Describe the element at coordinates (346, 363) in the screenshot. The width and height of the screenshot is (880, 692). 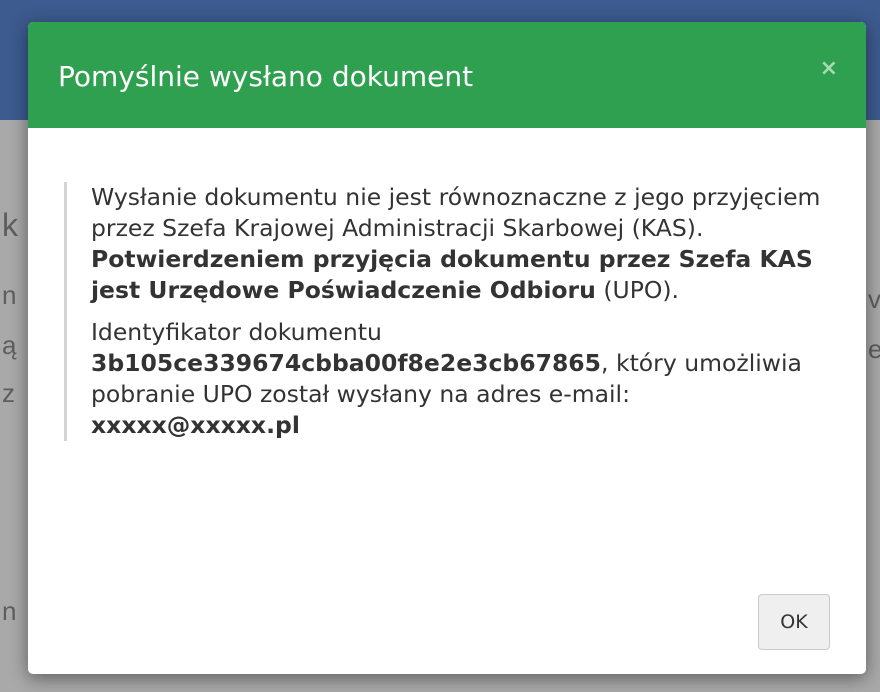
I see `document-id: 3b105ce339674cbba00f8e2e3cb67865` at that location.